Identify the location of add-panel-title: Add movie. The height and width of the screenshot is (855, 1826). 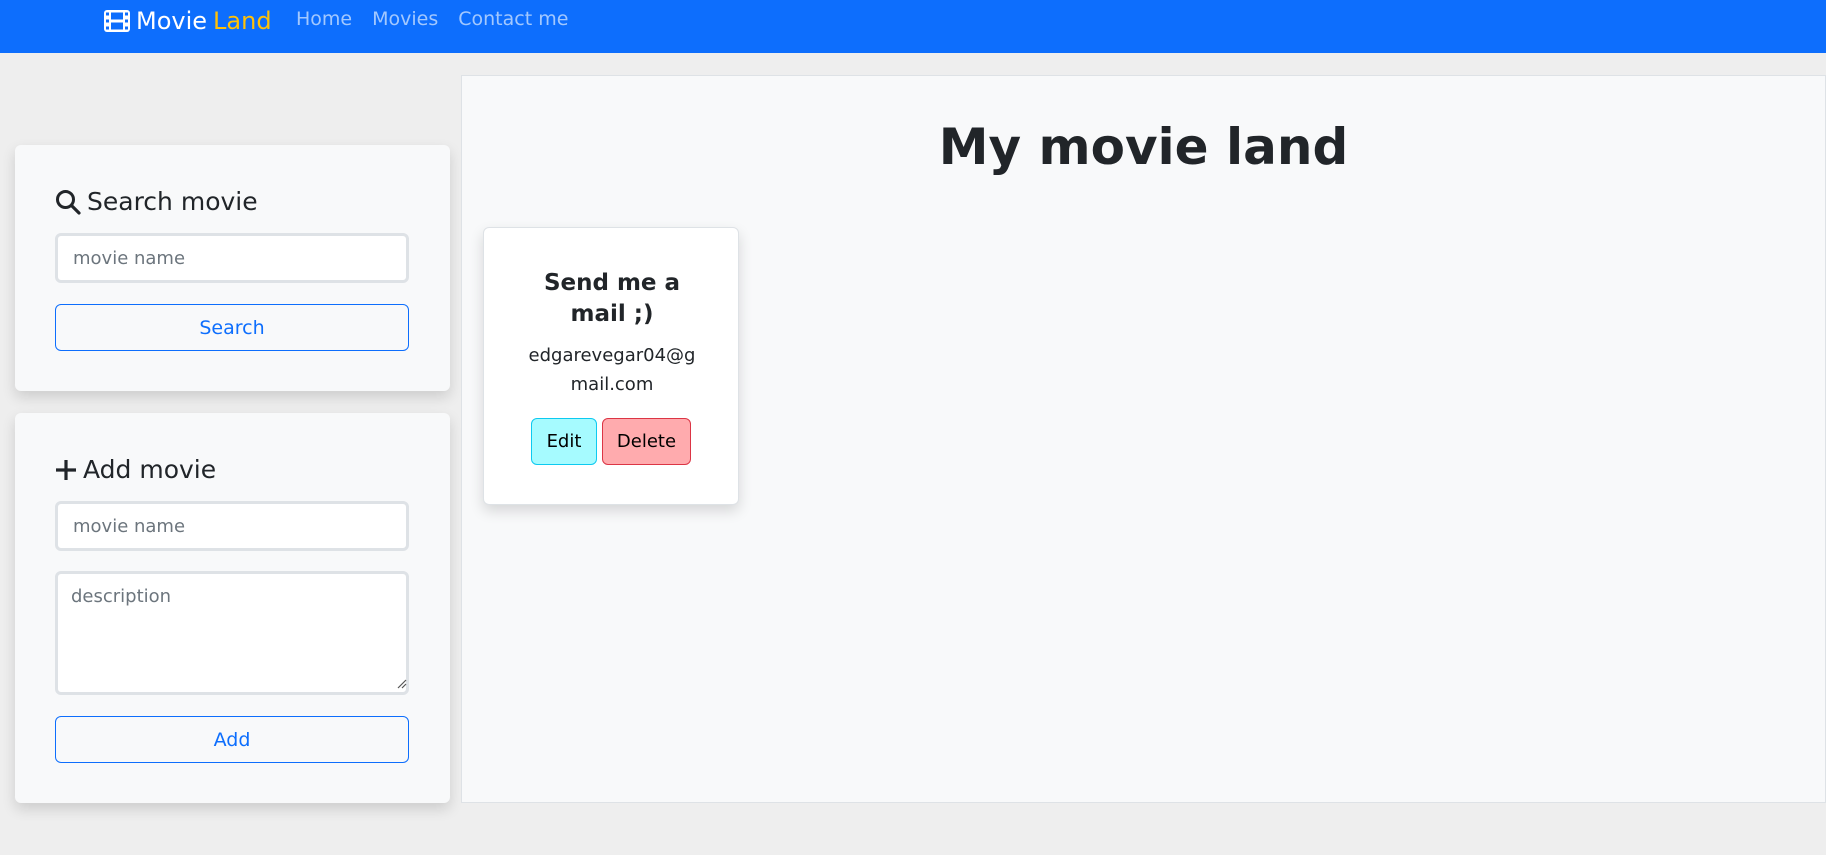
(135, 469).